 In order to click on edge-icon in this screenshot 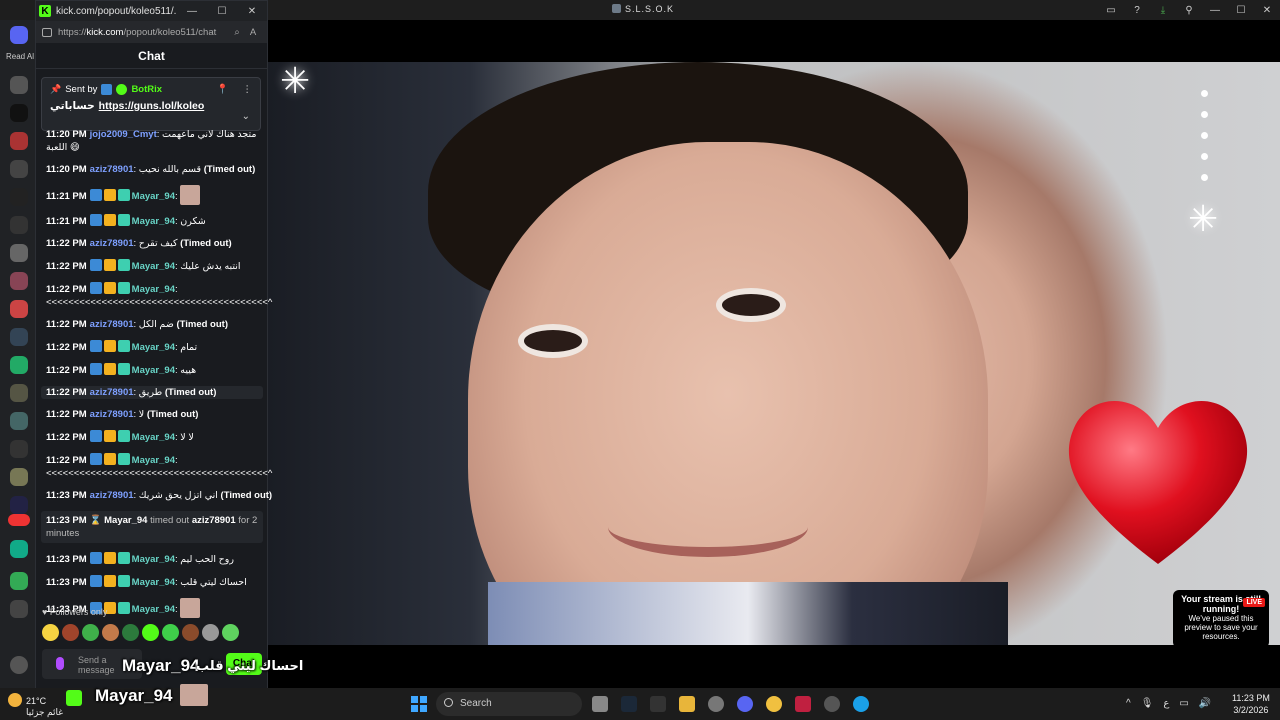, I will do `click(861, 704)`.